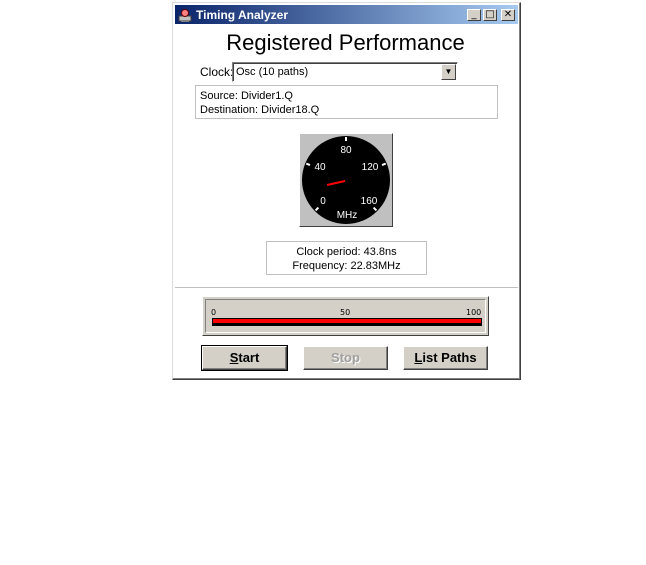  What do you see at coordinates (346, 150) in the screenshot?
I see `gauge-label-80: 80` at bounding box center [346, 150].